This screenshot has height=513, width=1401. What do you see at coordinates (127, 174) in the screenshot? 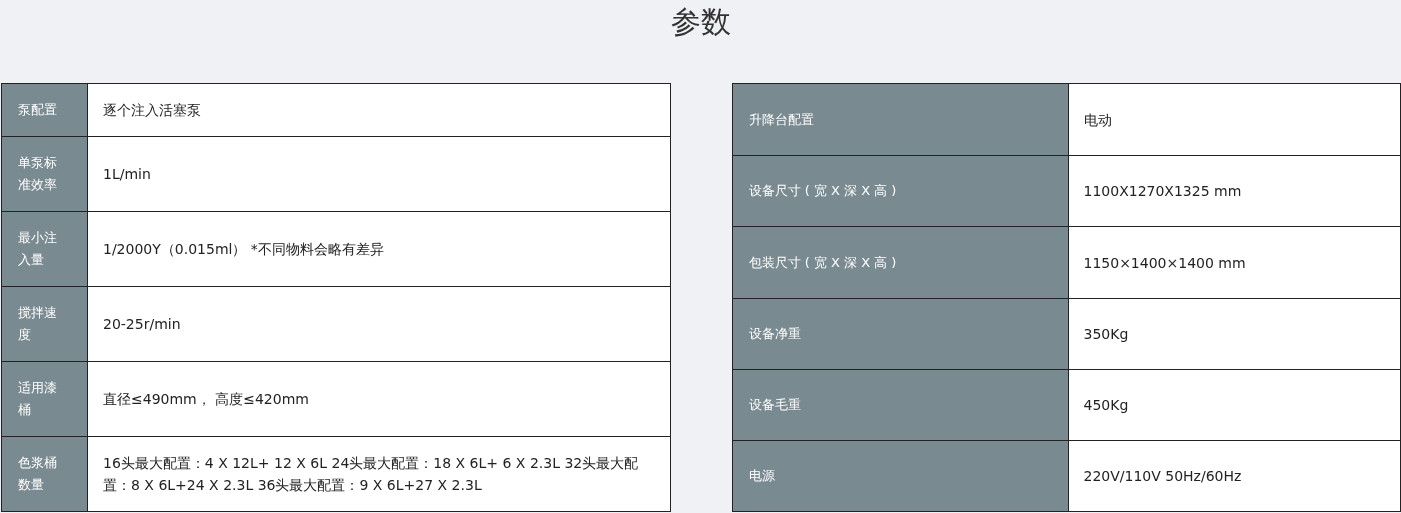
I see `row-value: 1L/min` at bounding box center [127, 174].